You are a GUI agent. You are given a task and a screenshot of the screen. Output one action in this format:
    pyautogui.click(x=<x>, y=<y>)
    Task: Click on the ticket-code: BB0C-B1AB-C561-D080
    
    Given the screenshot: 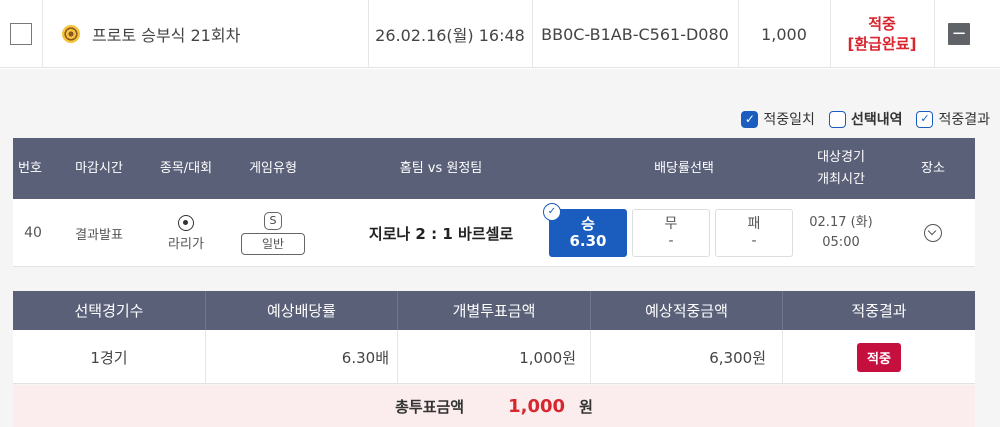 What is the action you would take?
    pyautogui.click(x=635, y=34)
    